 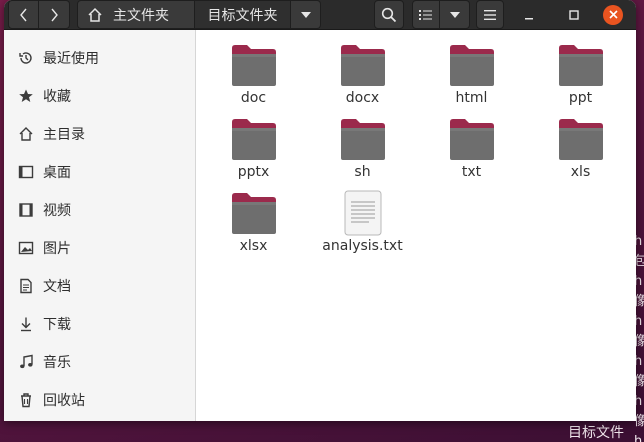 What do you see at coordinates (253, 246) in the screenshot?
I see `file-label: xlsx` at bounding box center [253, 246].